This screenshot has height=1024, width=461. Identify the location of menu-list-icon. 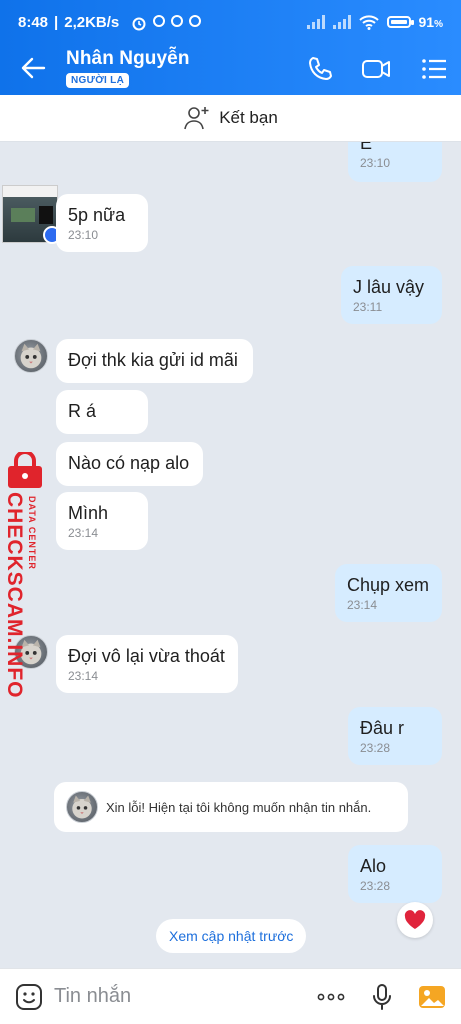
(434, 69).